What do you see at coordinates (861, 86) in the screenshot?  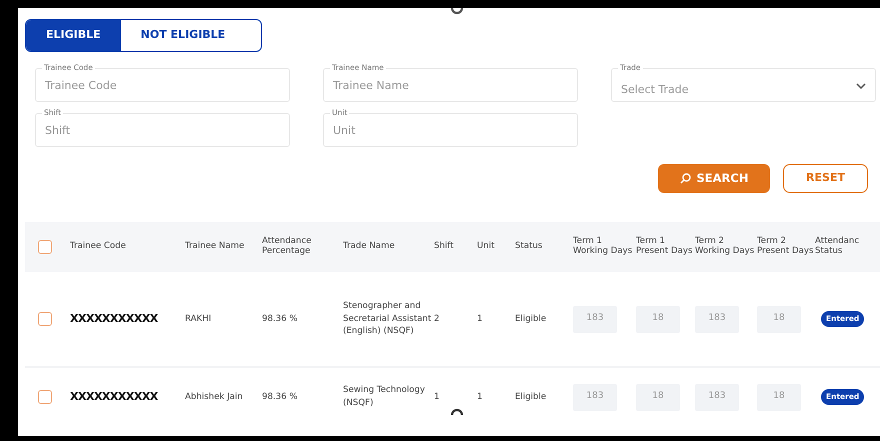 I see `chevron-down-icon` at bounding box center [861, 86].